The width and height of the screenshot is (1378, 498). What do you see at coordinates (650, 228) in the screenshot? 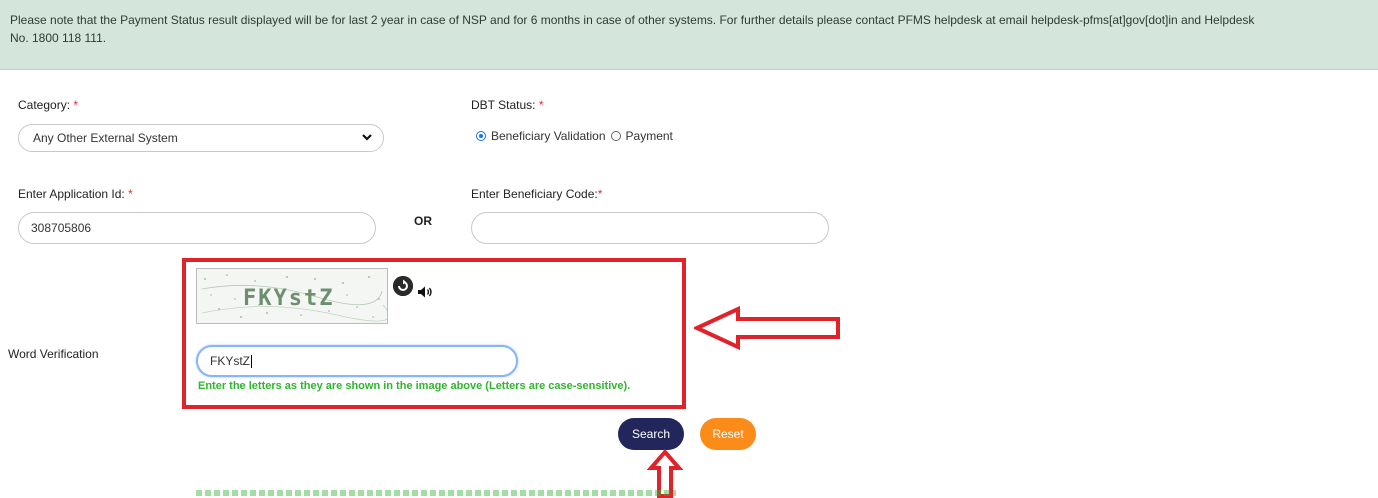
I see `beneficiary-code-input` at bounding box center [650, 228].